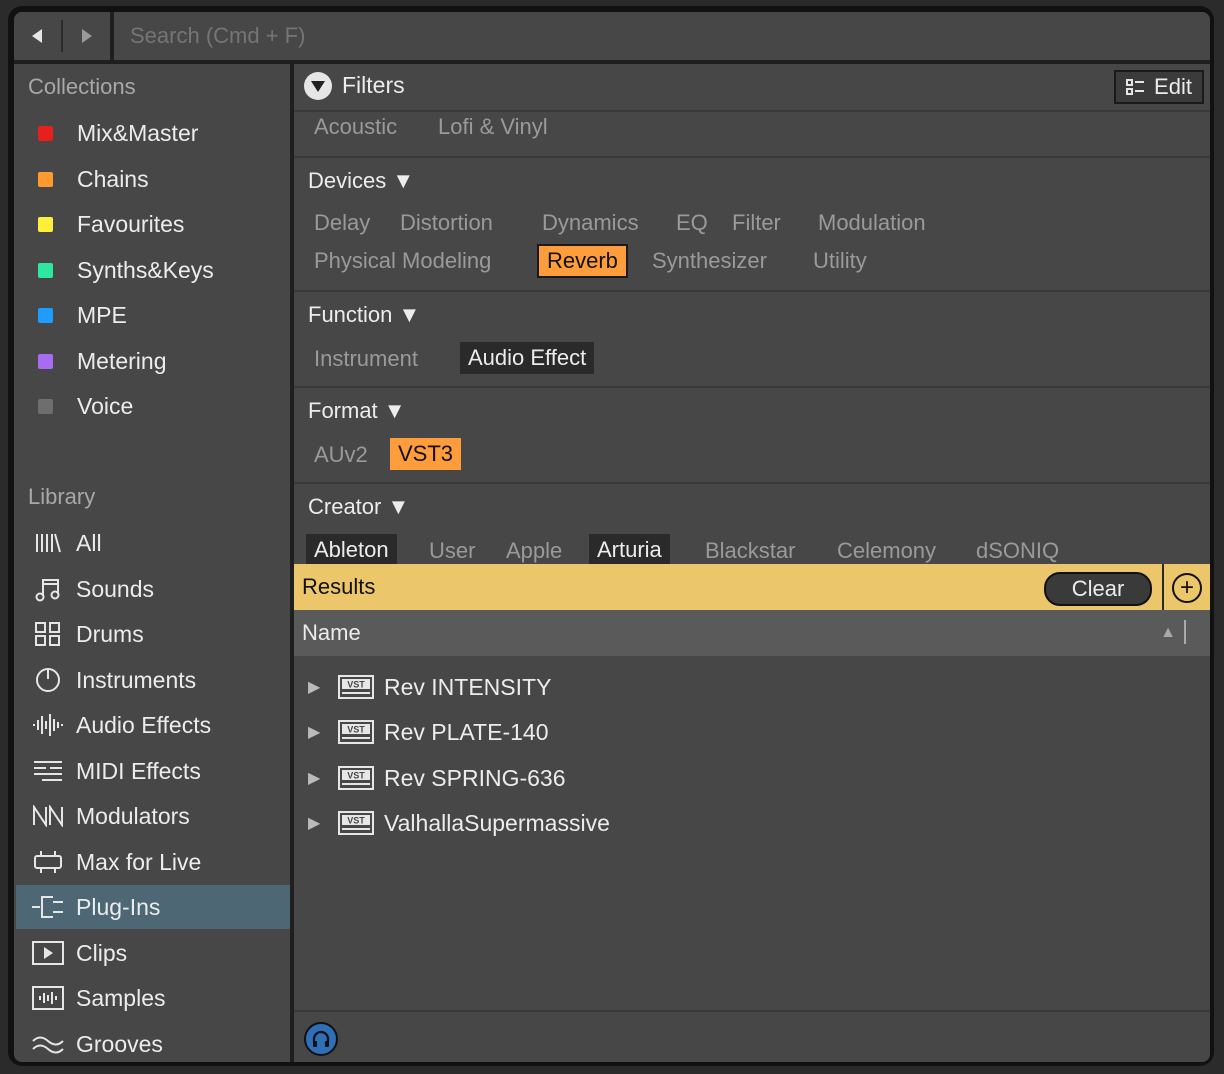 The image size is (1224, 1074). Describe the element at coordinates (629, 549) in the screenshot. I see `tag-arturia: Arturia` at that location.